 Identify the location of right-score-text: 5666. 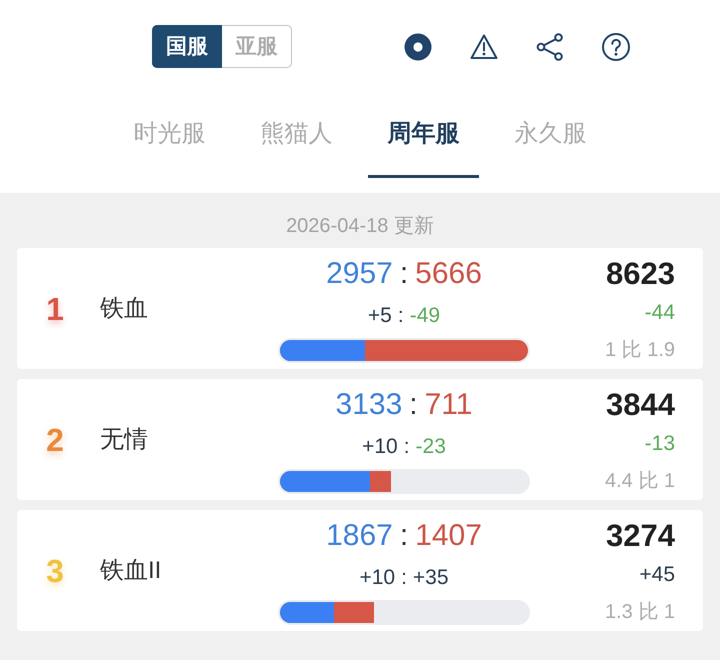
(448, 273).